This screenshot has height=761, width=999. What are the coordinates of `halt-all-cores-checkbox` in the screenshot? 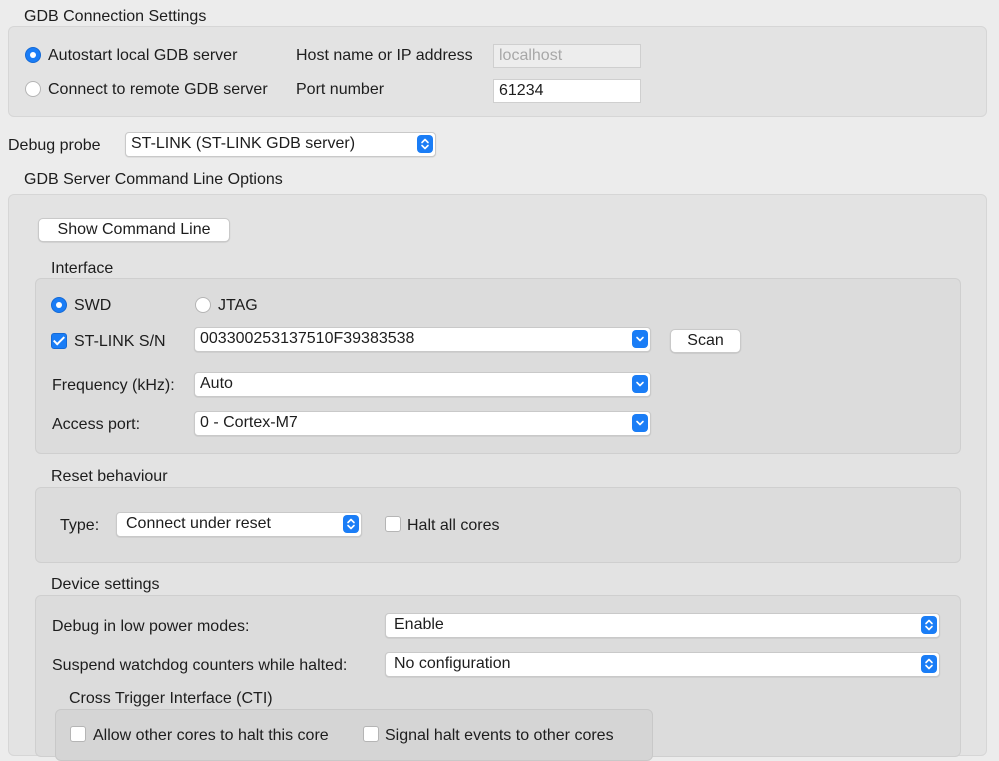 It's located at (393, 524).